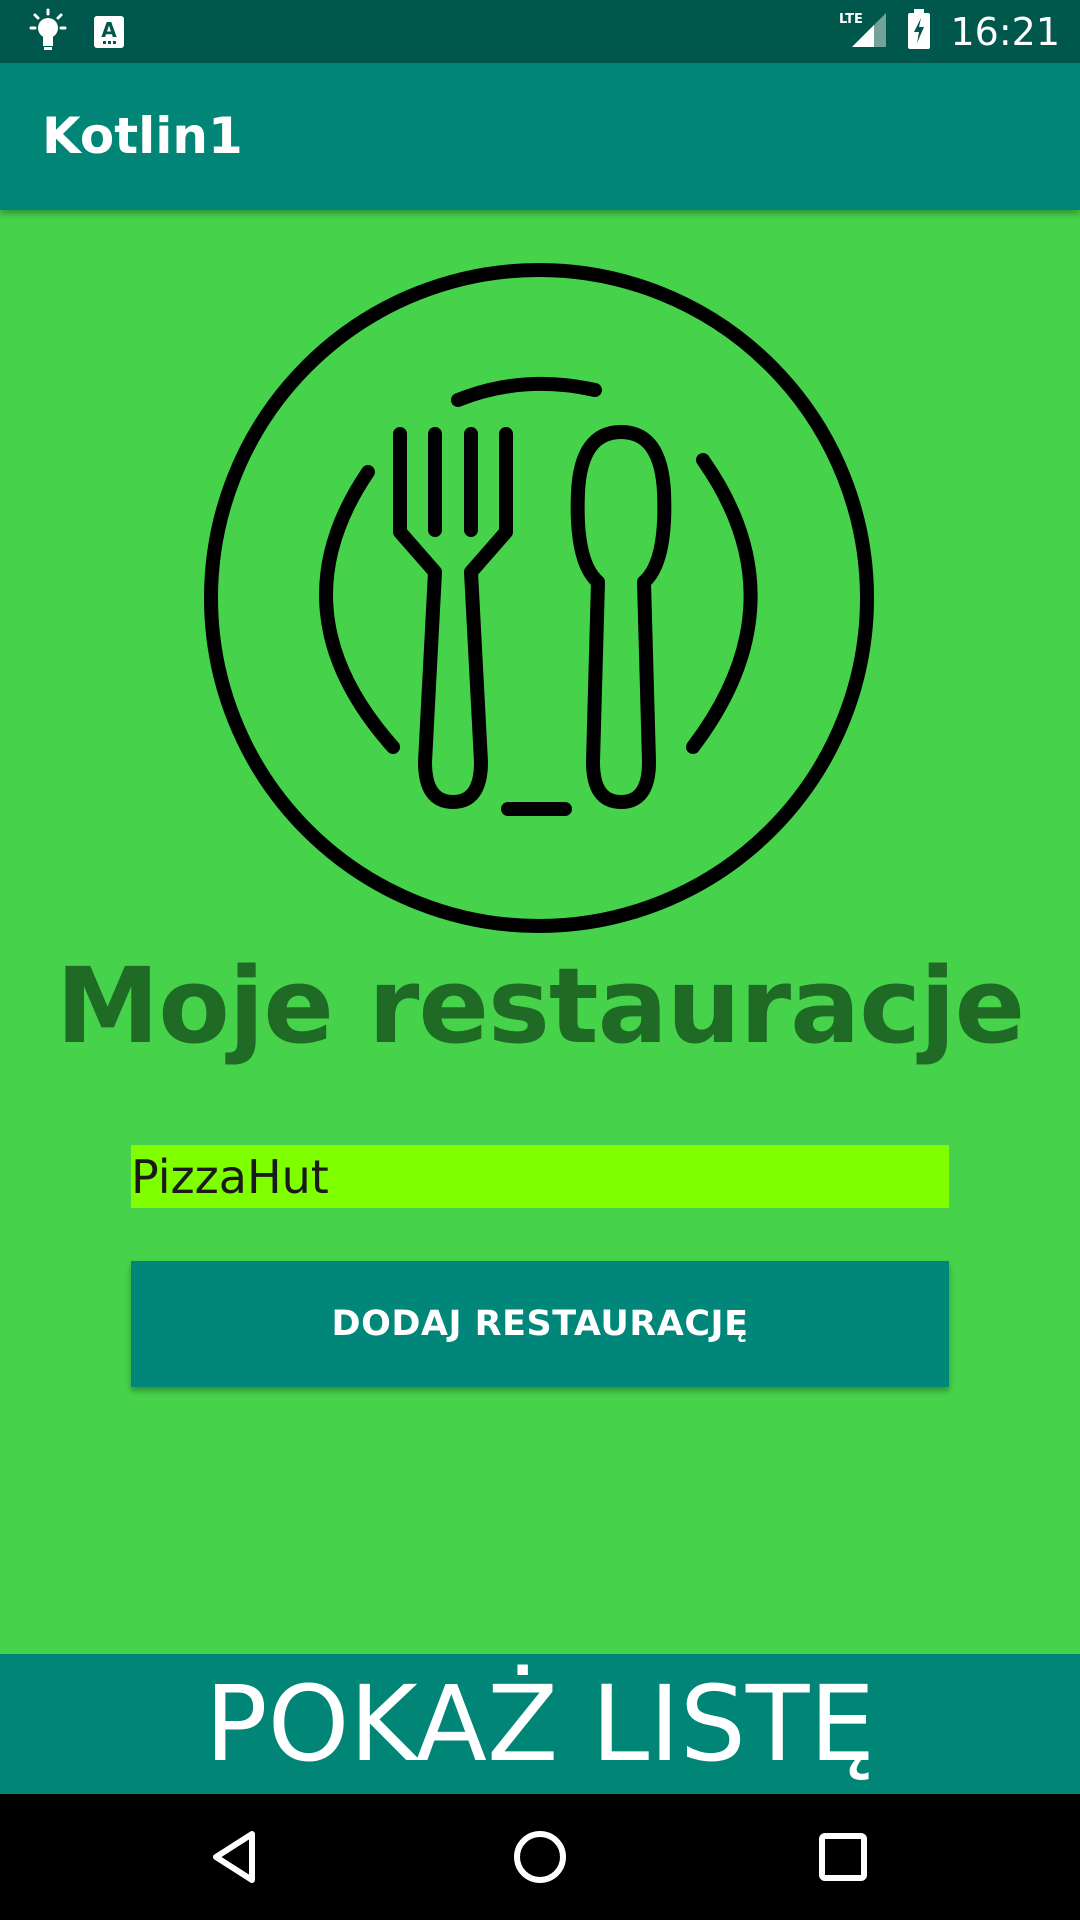 The image size is (1080, 1920). I want to click on home-icon, so click(540, 1857).